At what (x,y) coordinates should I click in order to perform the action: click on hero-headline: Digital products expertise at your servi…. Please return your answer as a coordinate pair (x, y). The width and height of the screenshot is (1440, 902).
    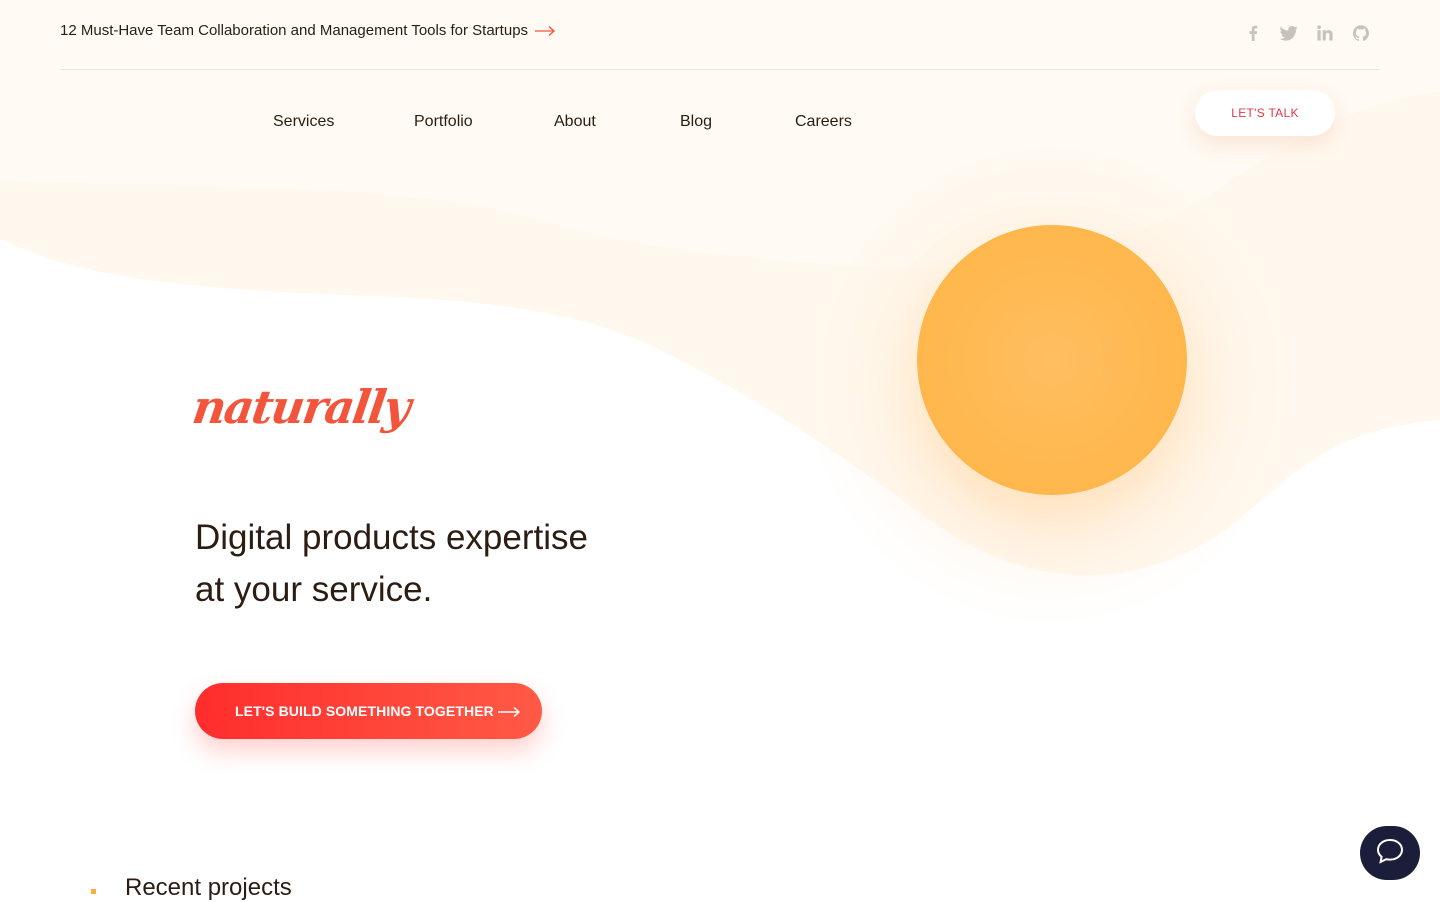
    Looking at the image, I should click on (425, 564).